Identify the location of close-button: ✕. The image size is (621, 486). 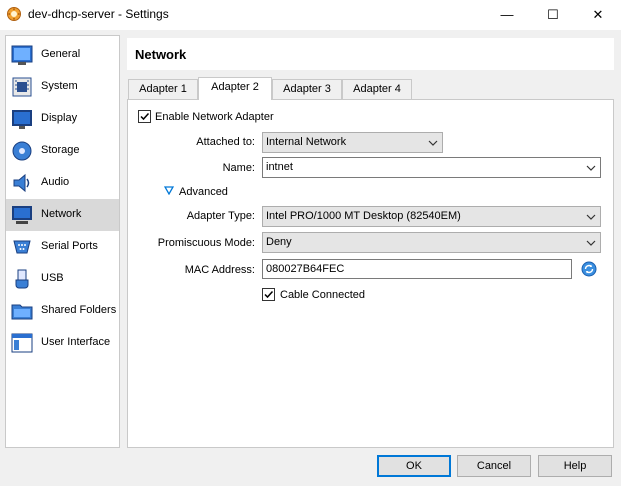
(598, 15).